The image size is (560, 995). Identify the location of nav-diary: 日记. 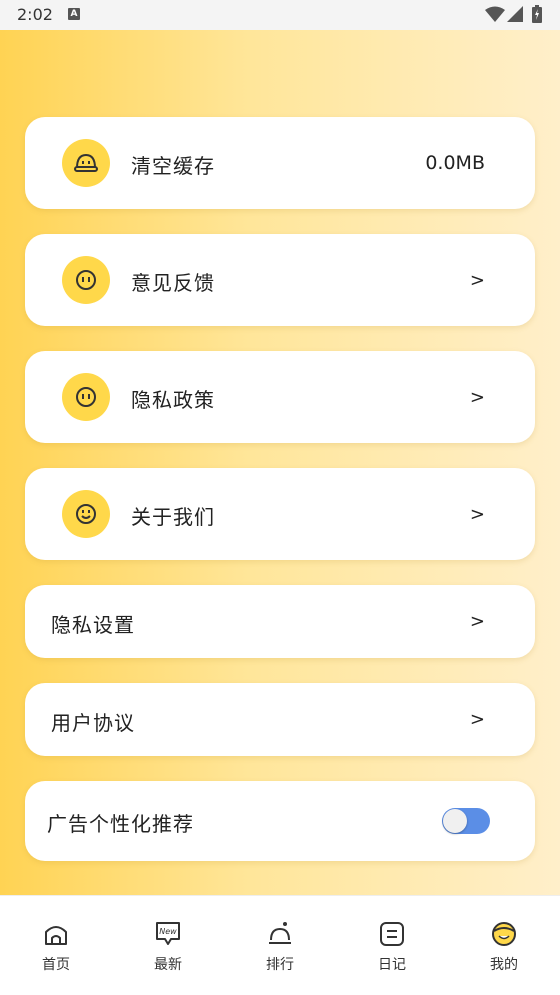
(392, 945).